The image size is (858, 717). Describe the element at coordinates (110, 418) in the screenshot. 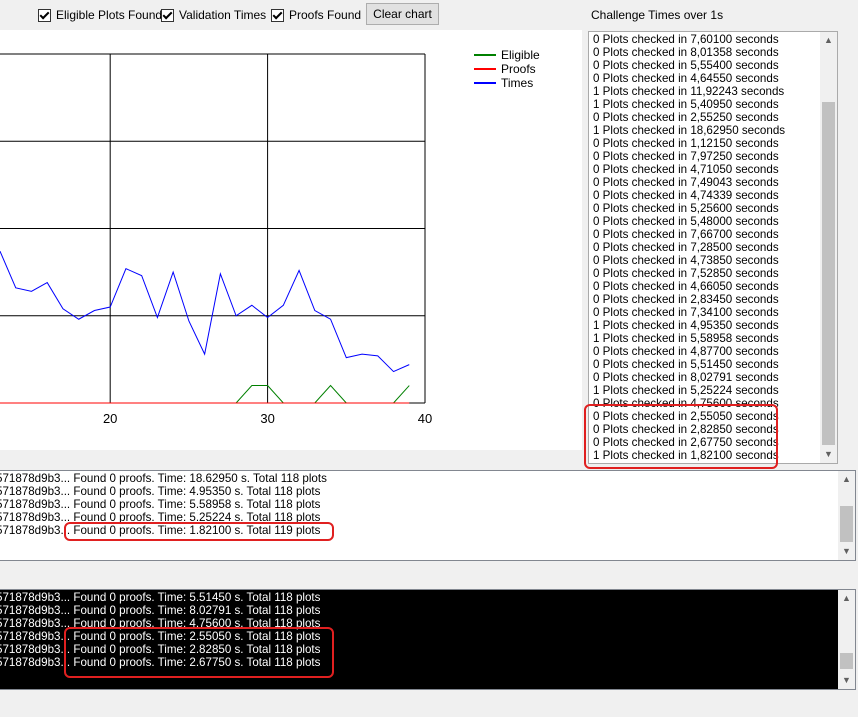

I see `x-tick-label: 20` at that location.